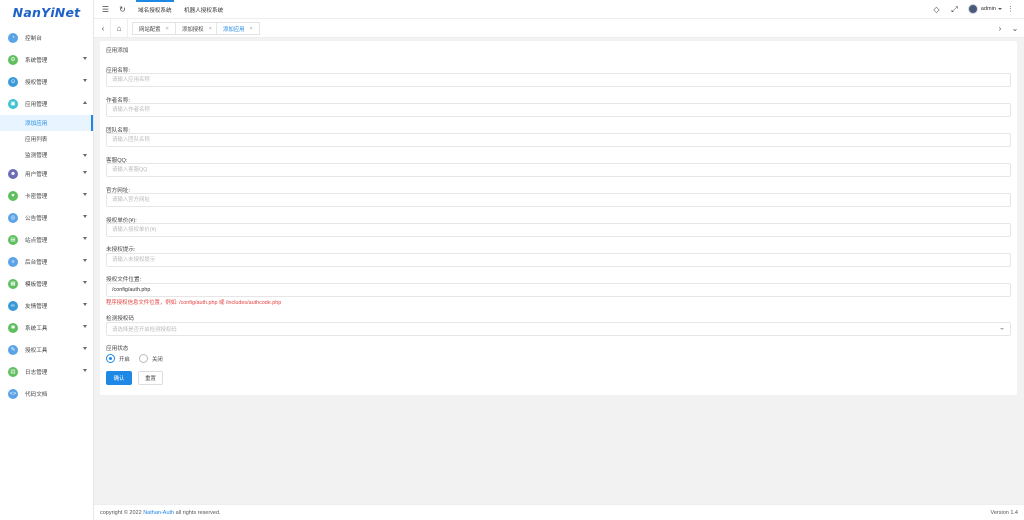 This screenshot has height=520, width=1024. I want to click on page-tab-add-app: 添加应用 ×, so click(238, 28).